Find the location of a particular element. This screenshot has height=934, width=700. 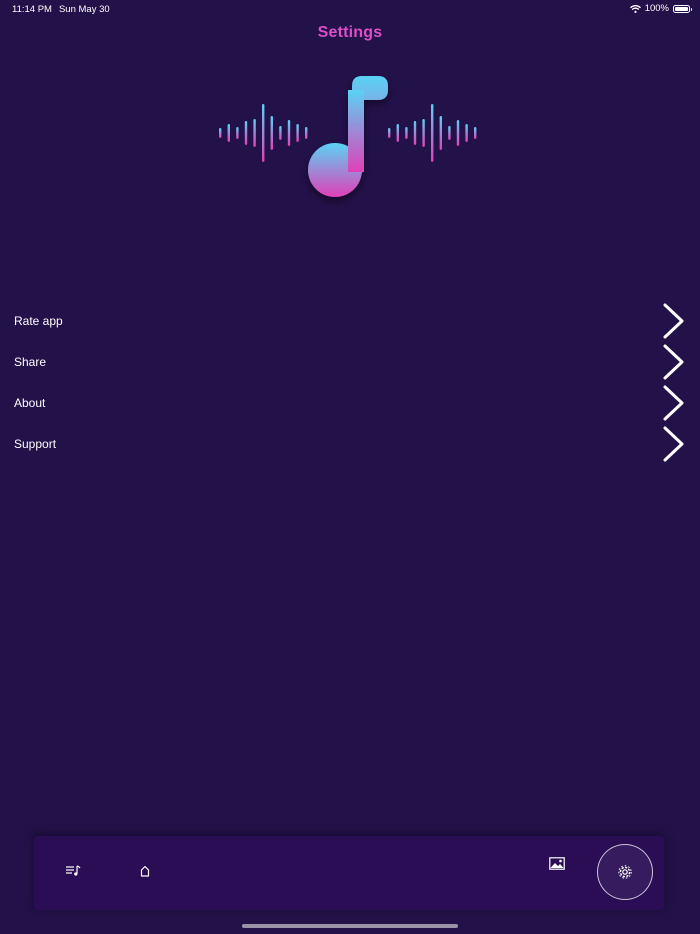

menu-item-about: About is located at coordinates (350, 402).